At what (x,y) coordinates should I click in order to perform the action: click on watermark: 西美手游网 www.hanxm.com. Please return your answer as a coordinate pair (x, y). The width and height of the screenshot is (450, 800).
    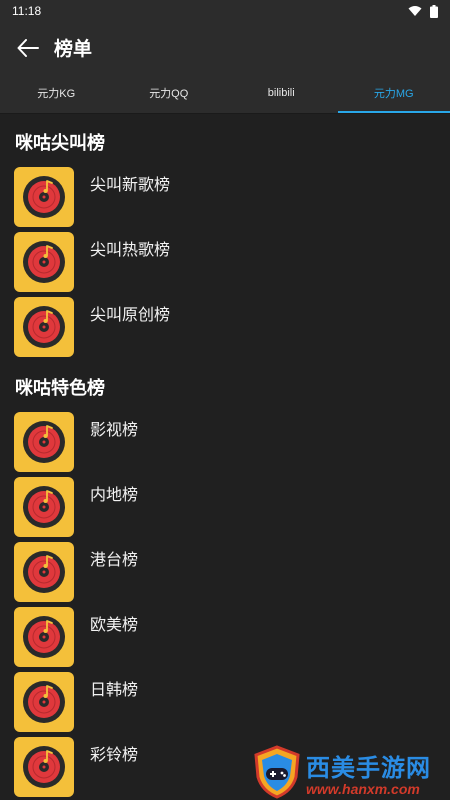
    Looking at the image, I should click on (349, 772).